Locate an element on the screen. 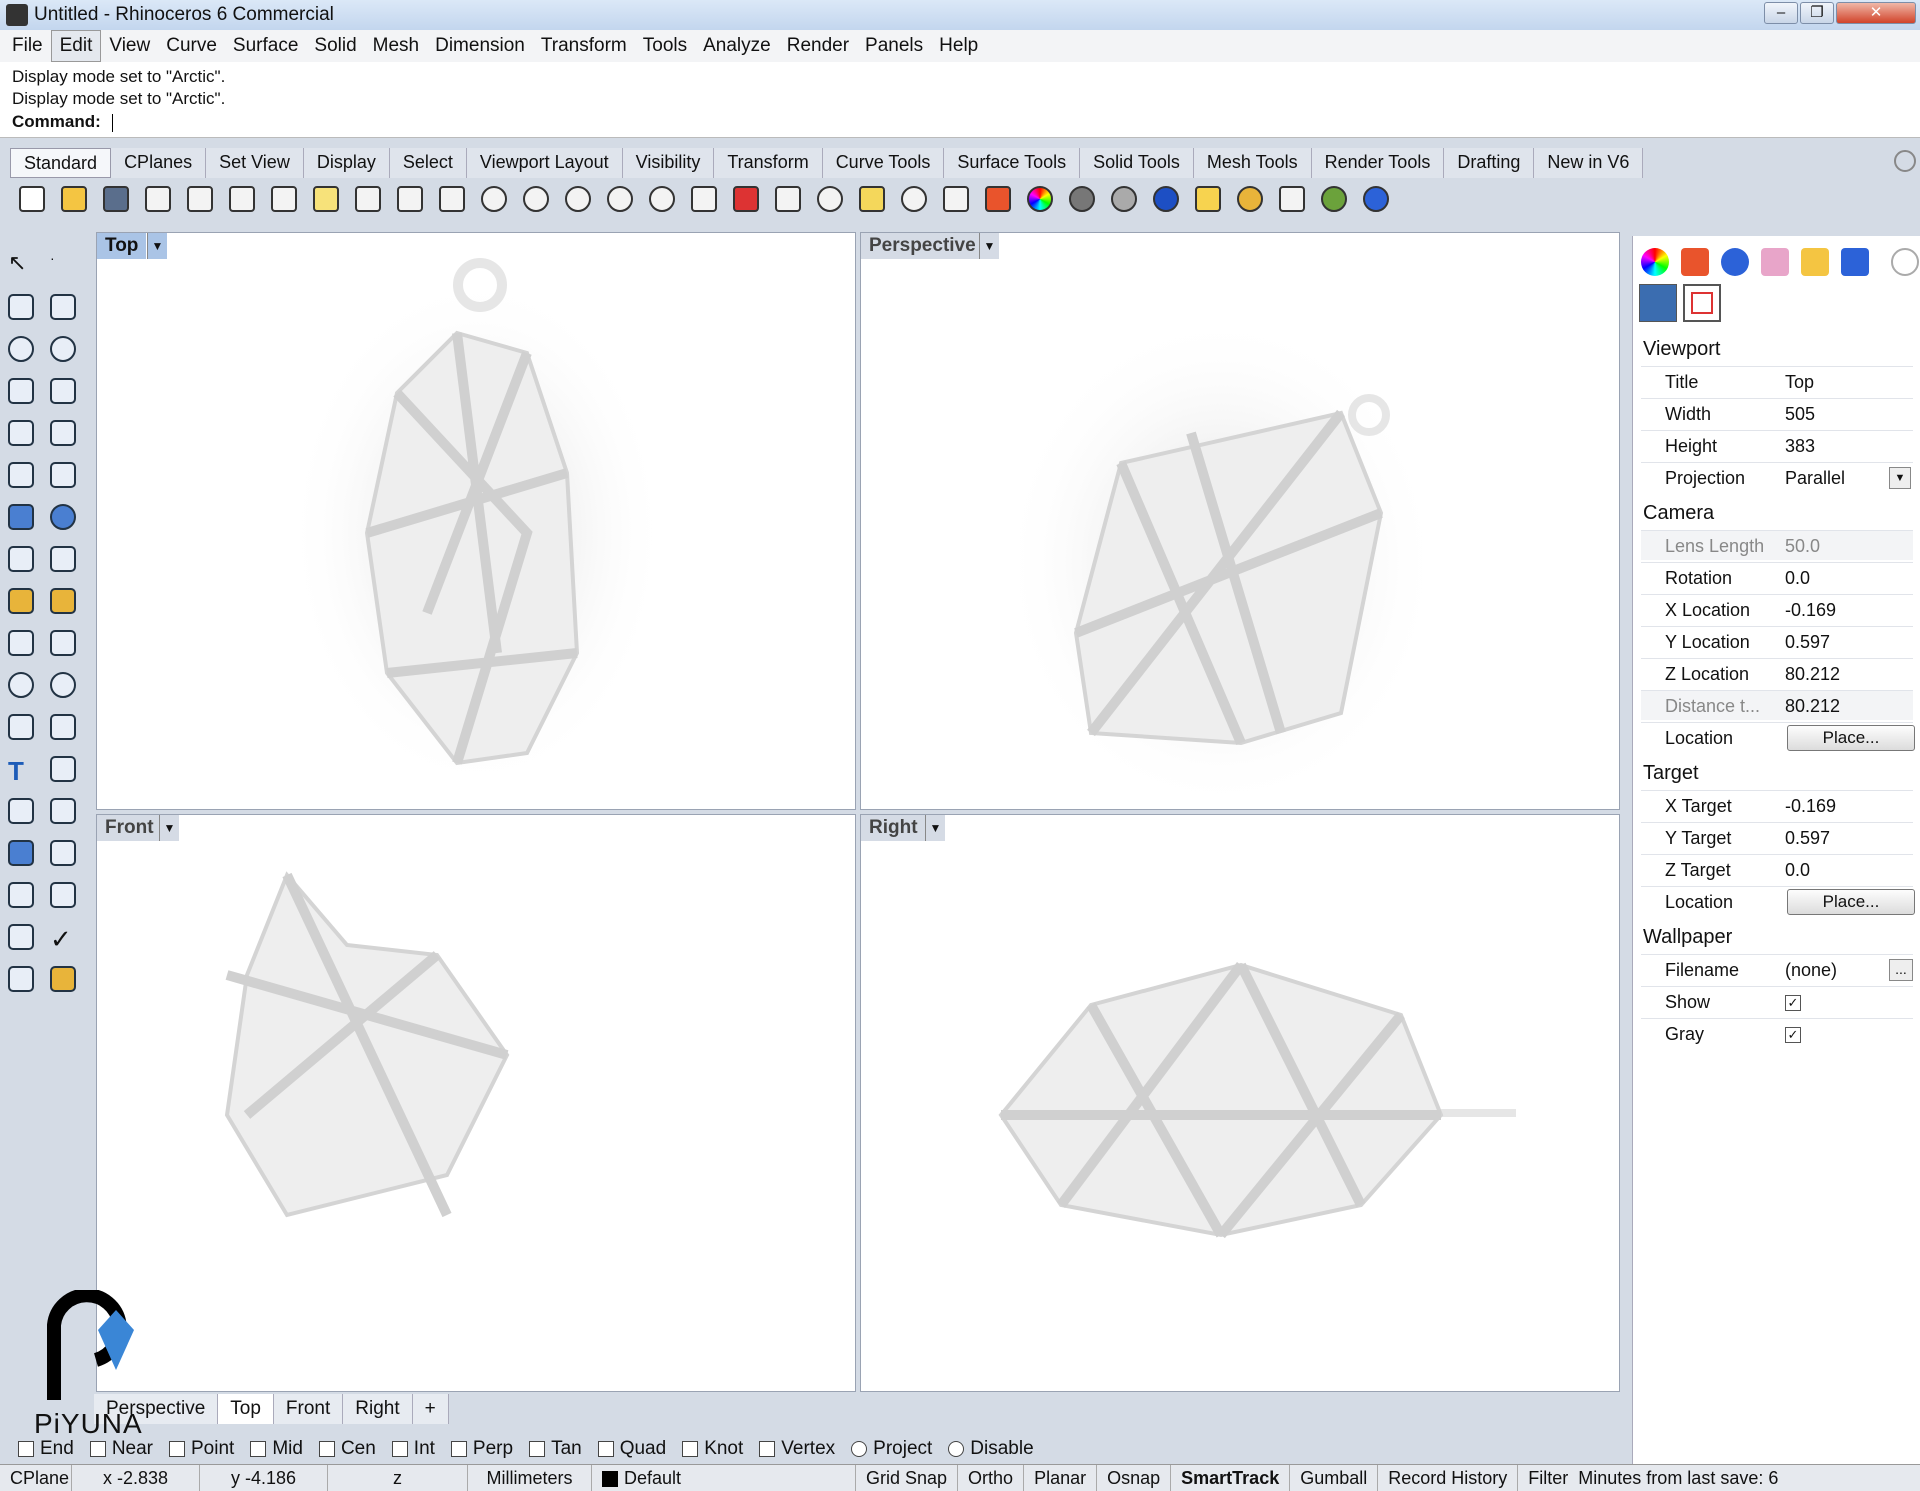 This screenshot has width=1920, height=1491. wallpaper-filename-value: (none) is located at coordinates (1811, 970).